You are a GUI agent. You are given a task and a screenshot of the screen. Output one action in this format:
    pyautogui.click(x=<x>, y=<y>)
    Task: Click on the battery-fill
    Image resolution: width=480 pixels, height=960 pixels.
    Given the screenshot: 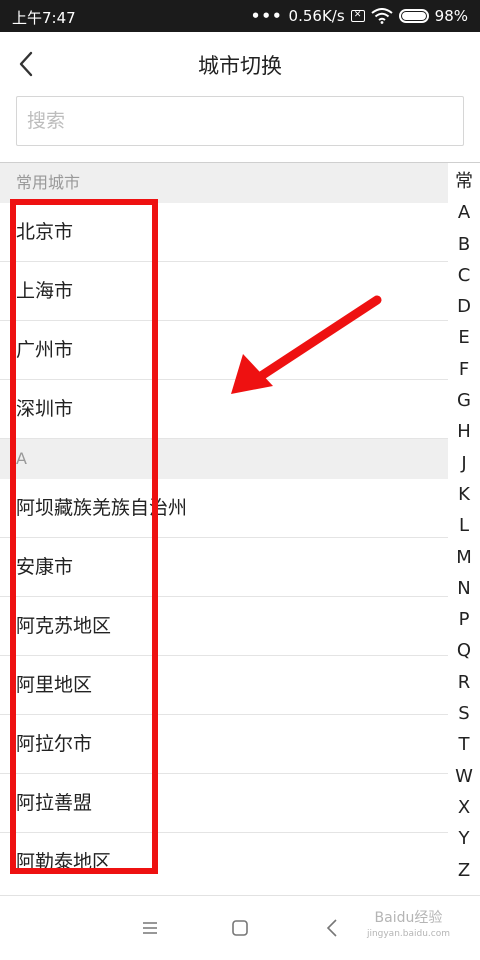 What is the action you would take?
    pyautogui.click(x=413, y=16)
    